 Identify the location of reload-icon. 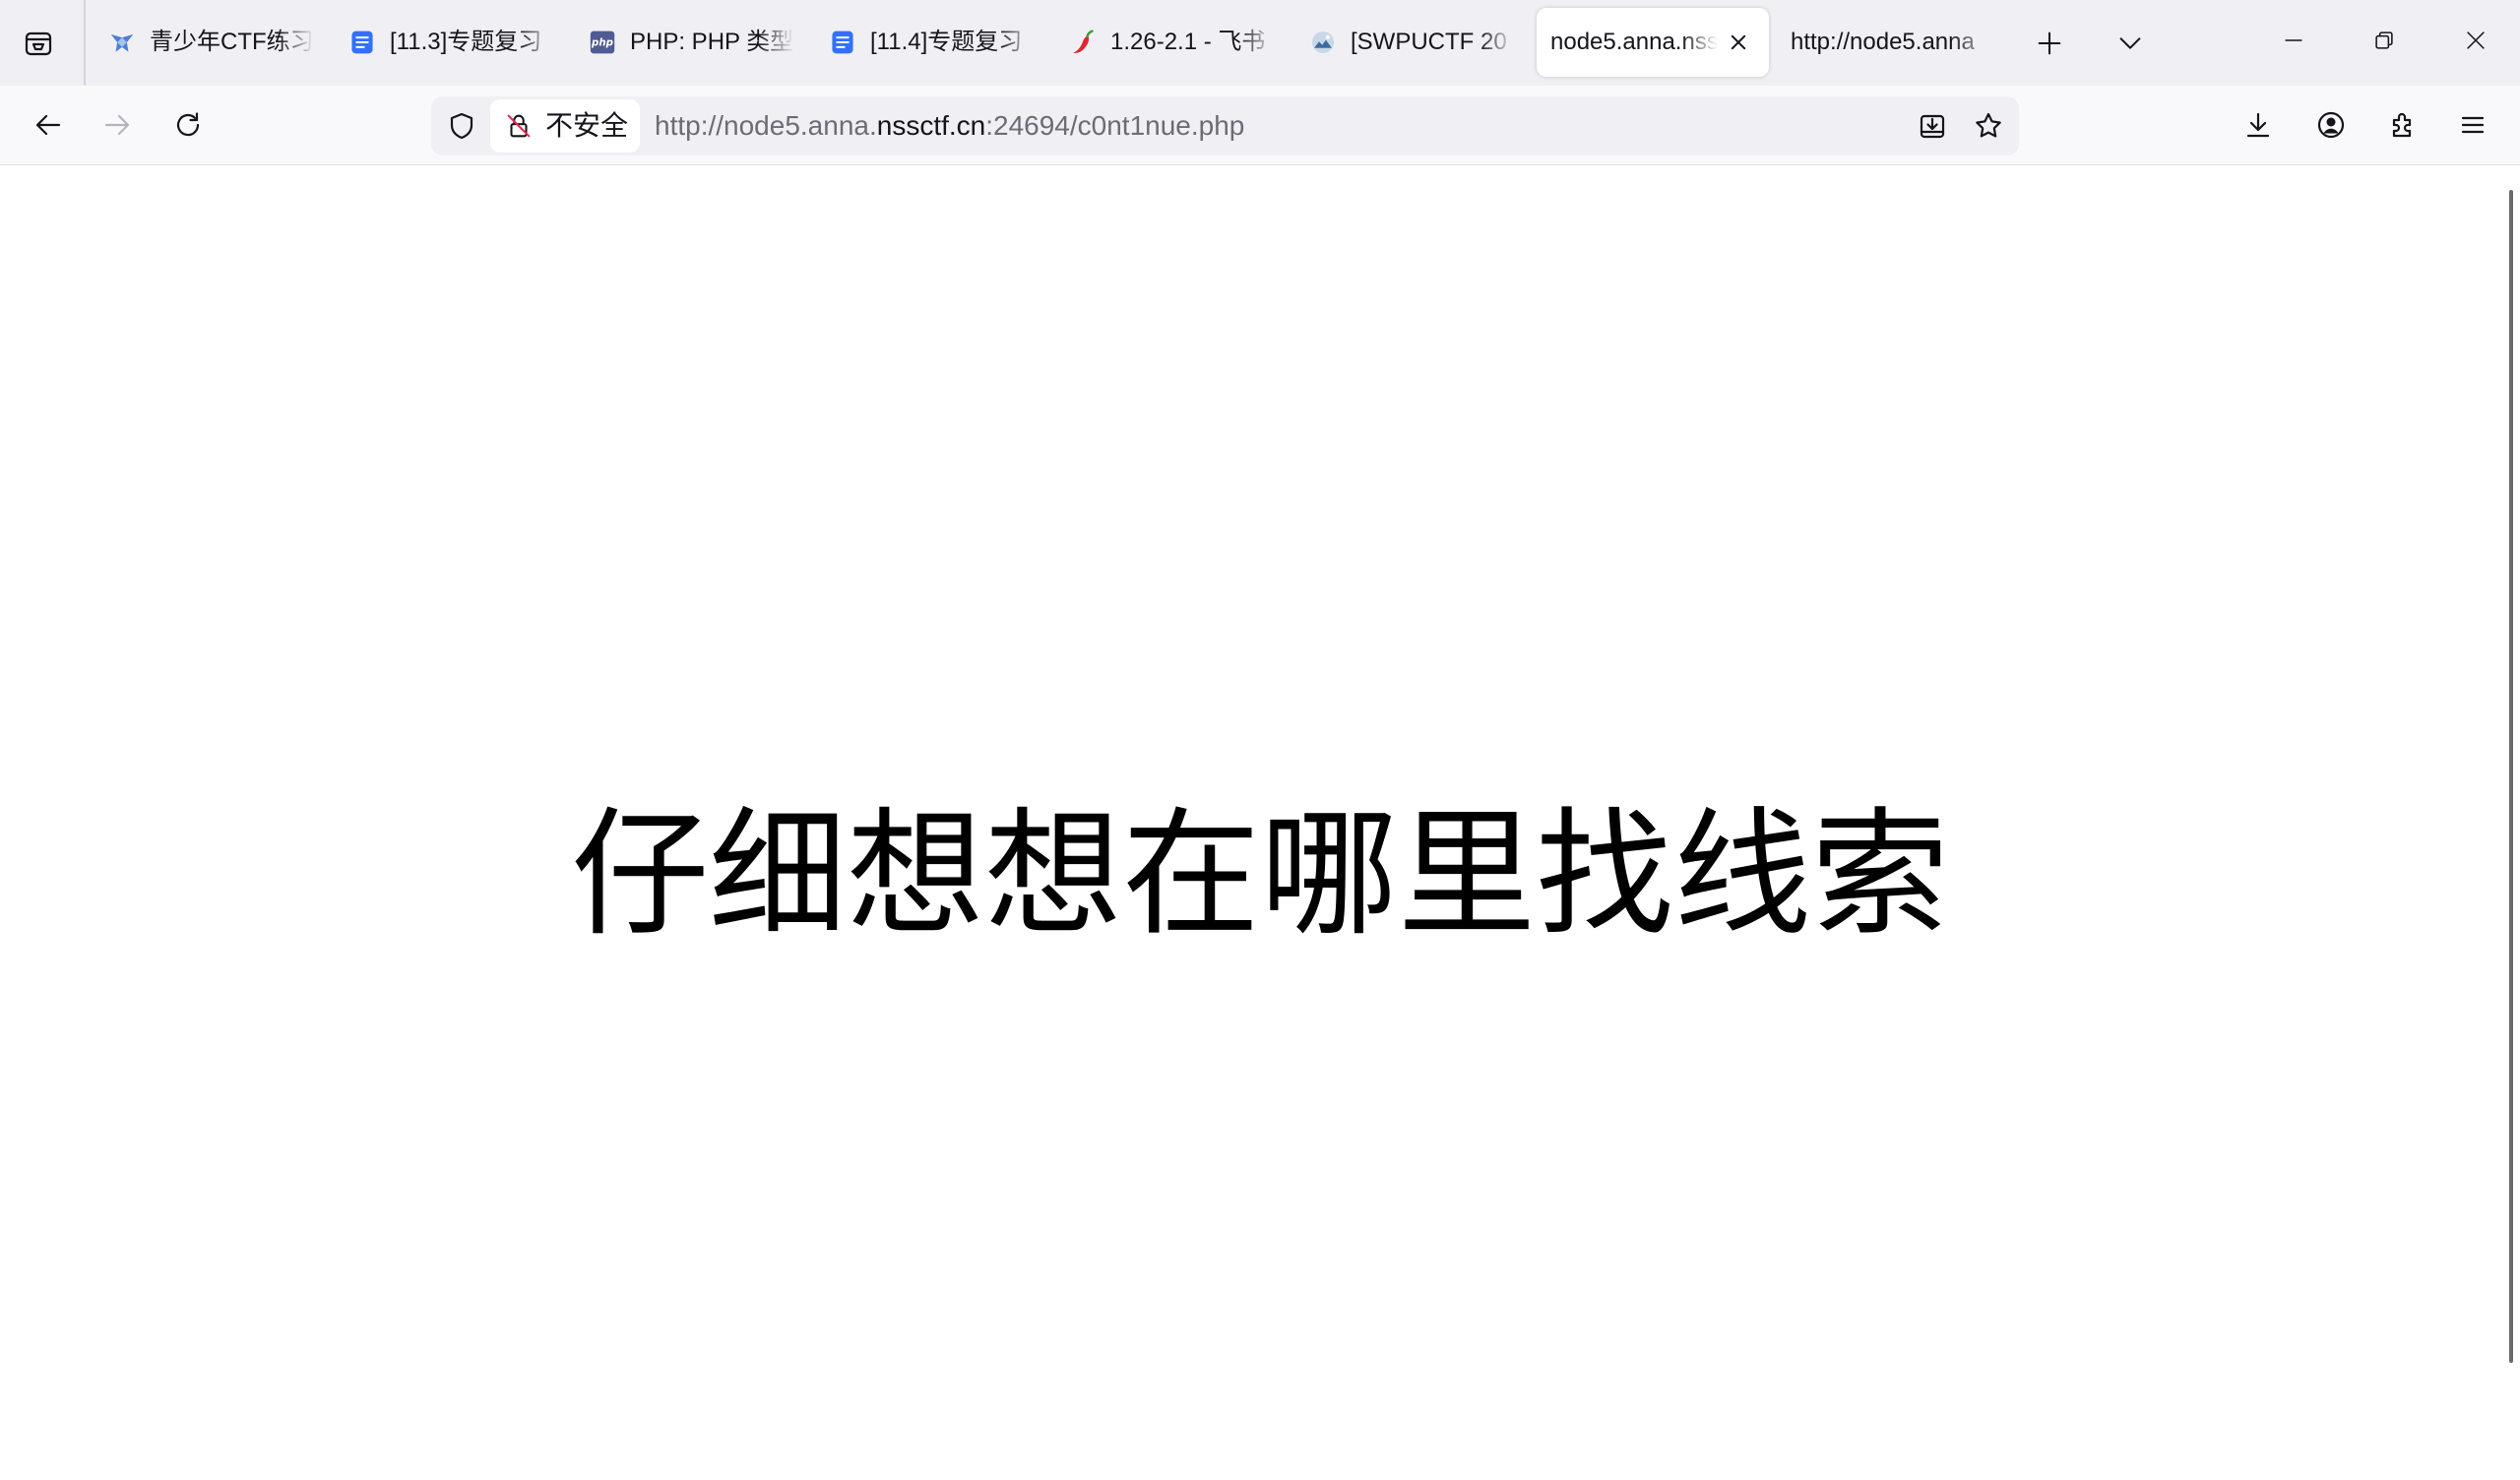
(188, 125).